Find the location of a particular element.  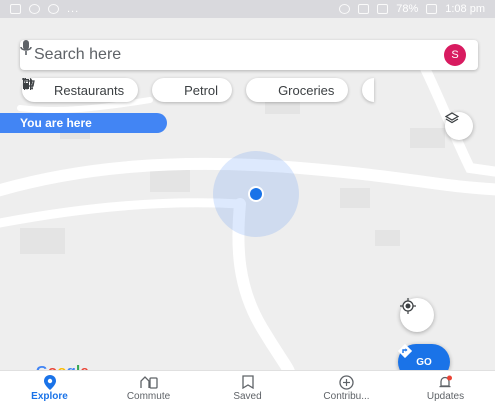

chip-restaurants: Restaurants is located at coordinates (80, 90).